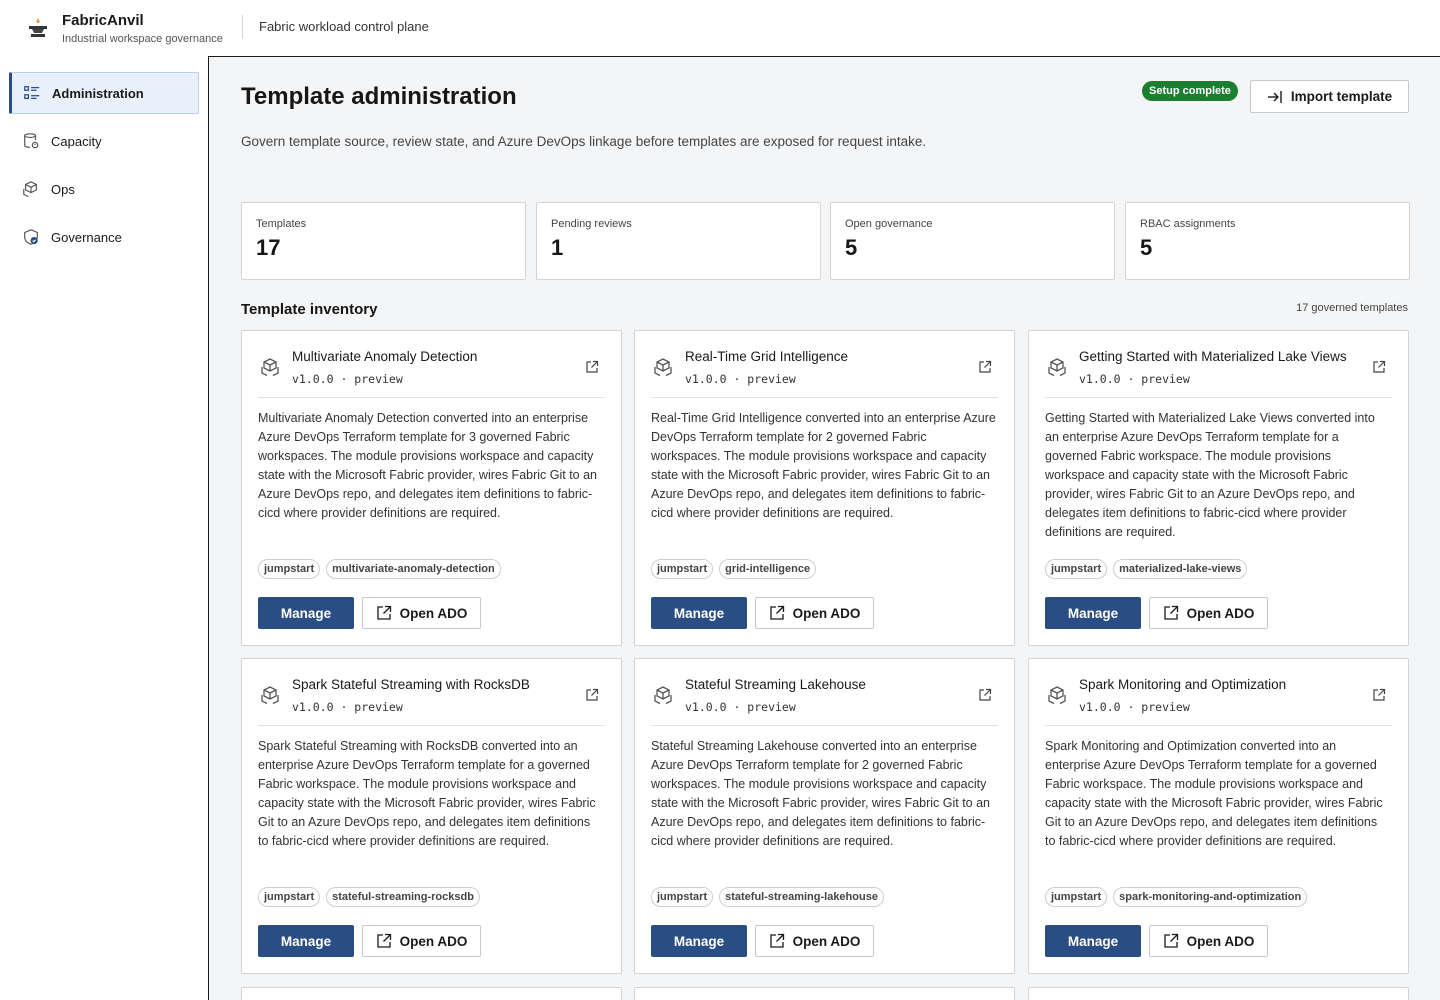  What do you see at coordinates (379, 96) in the screenshot?
I see `page-title: Template administration` at bounding box center [379, 96].